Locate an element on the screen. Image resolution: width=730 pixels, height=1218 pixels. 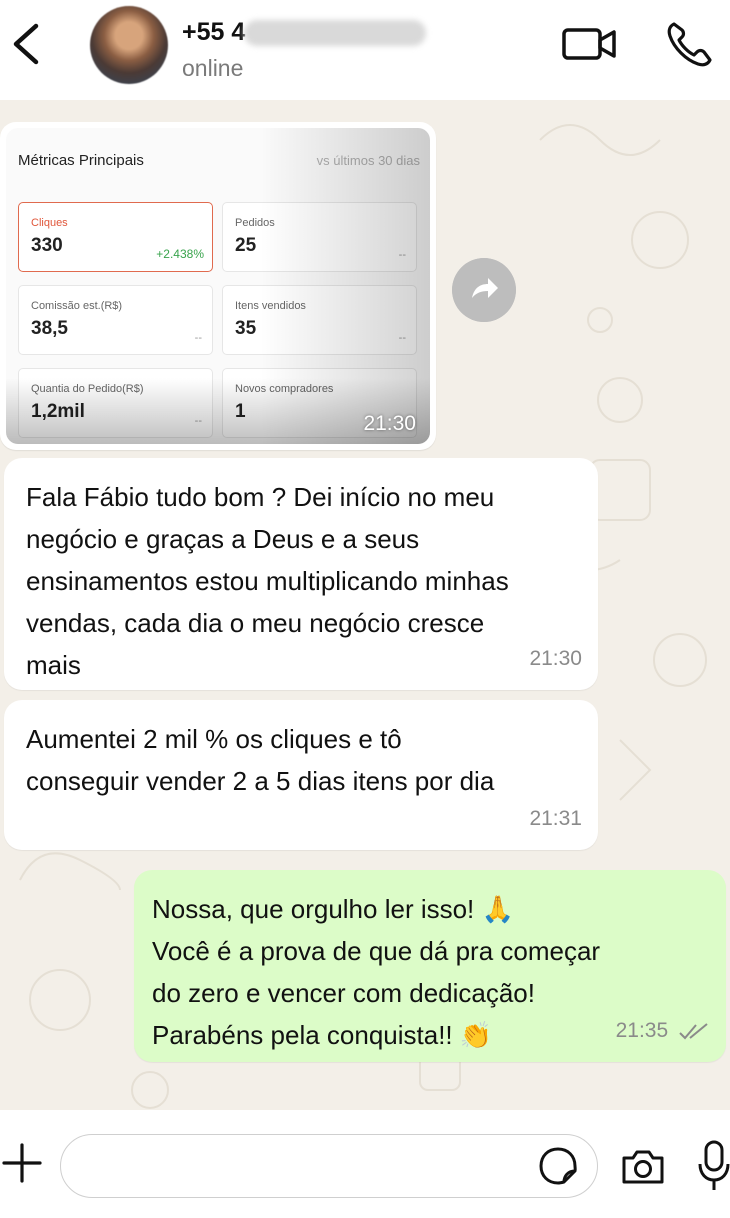
metric-delta: +2.438% is located at coordinates (180, 254).